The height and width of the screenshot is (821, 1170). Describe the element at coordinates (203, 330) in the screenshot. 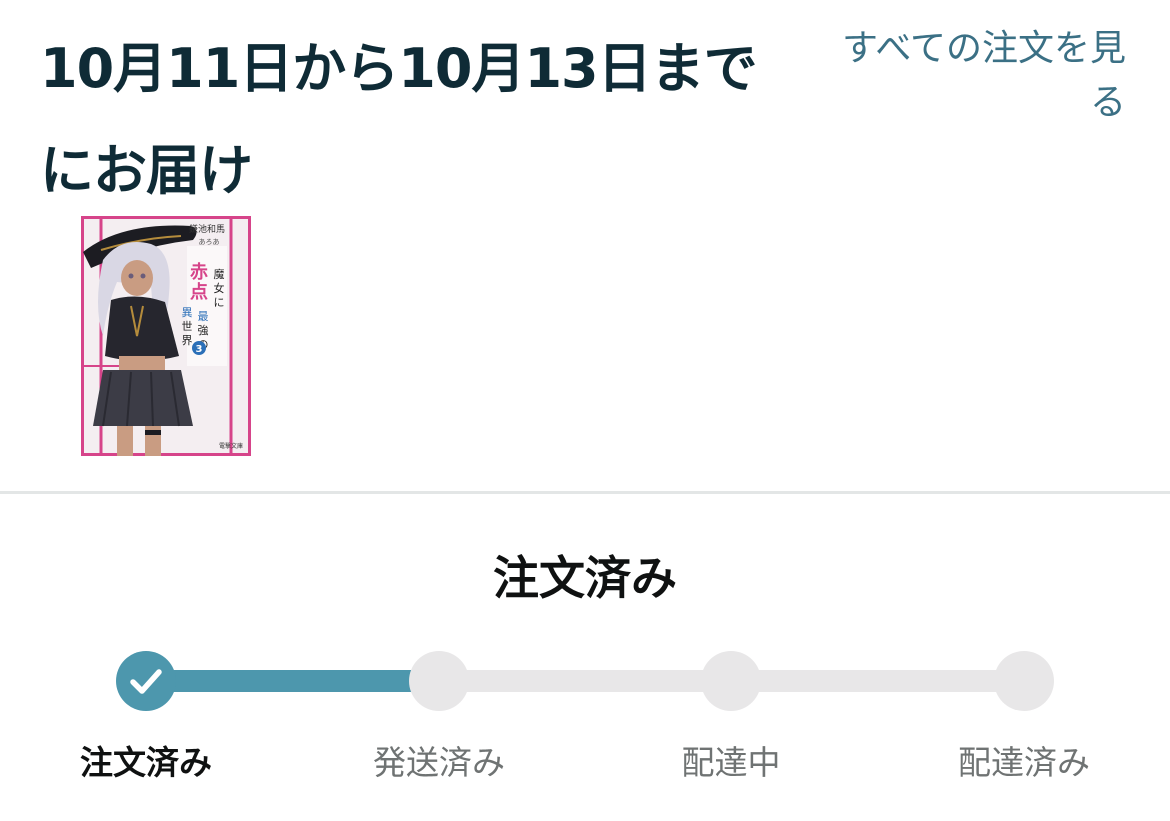

I see `svg-text: 強` at that location.